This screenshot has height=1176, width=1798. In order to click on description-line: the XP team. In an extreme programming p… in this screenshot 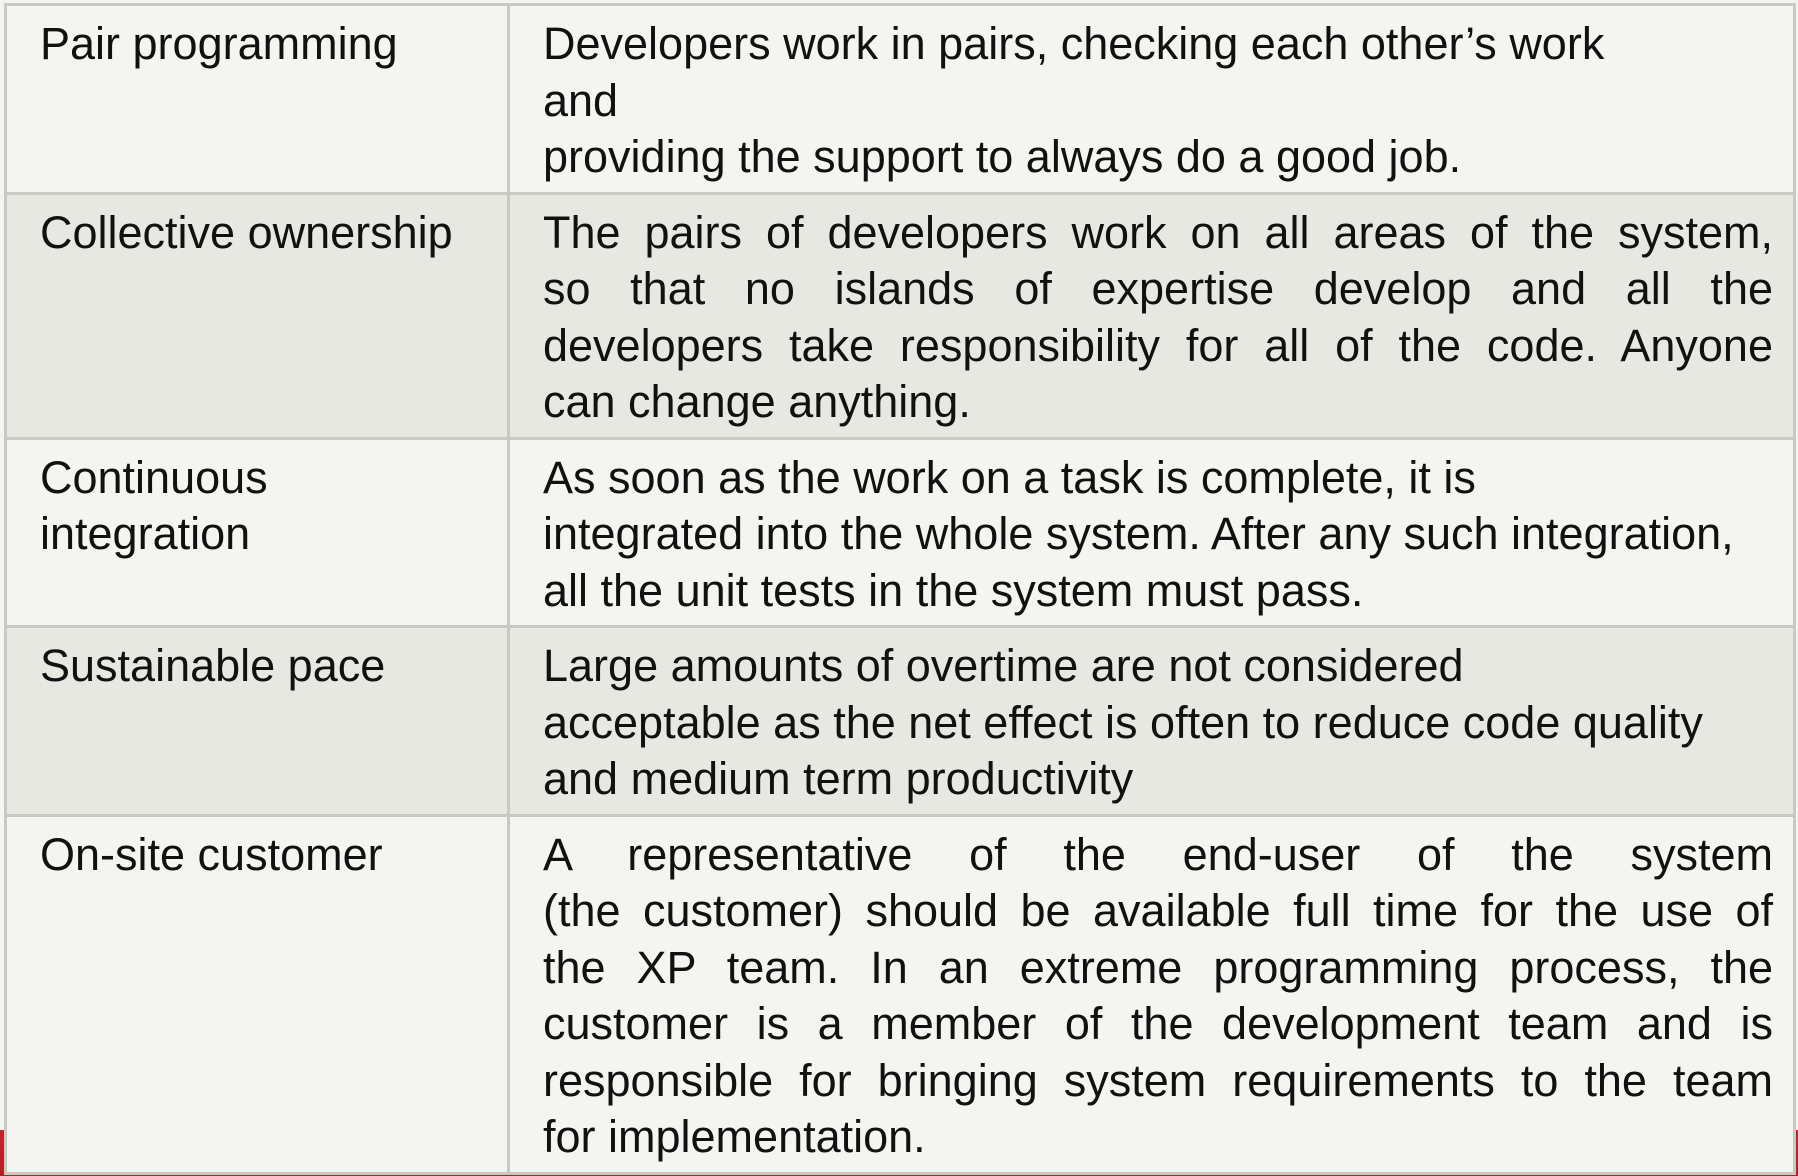, I will do `click(1158, 967)`.